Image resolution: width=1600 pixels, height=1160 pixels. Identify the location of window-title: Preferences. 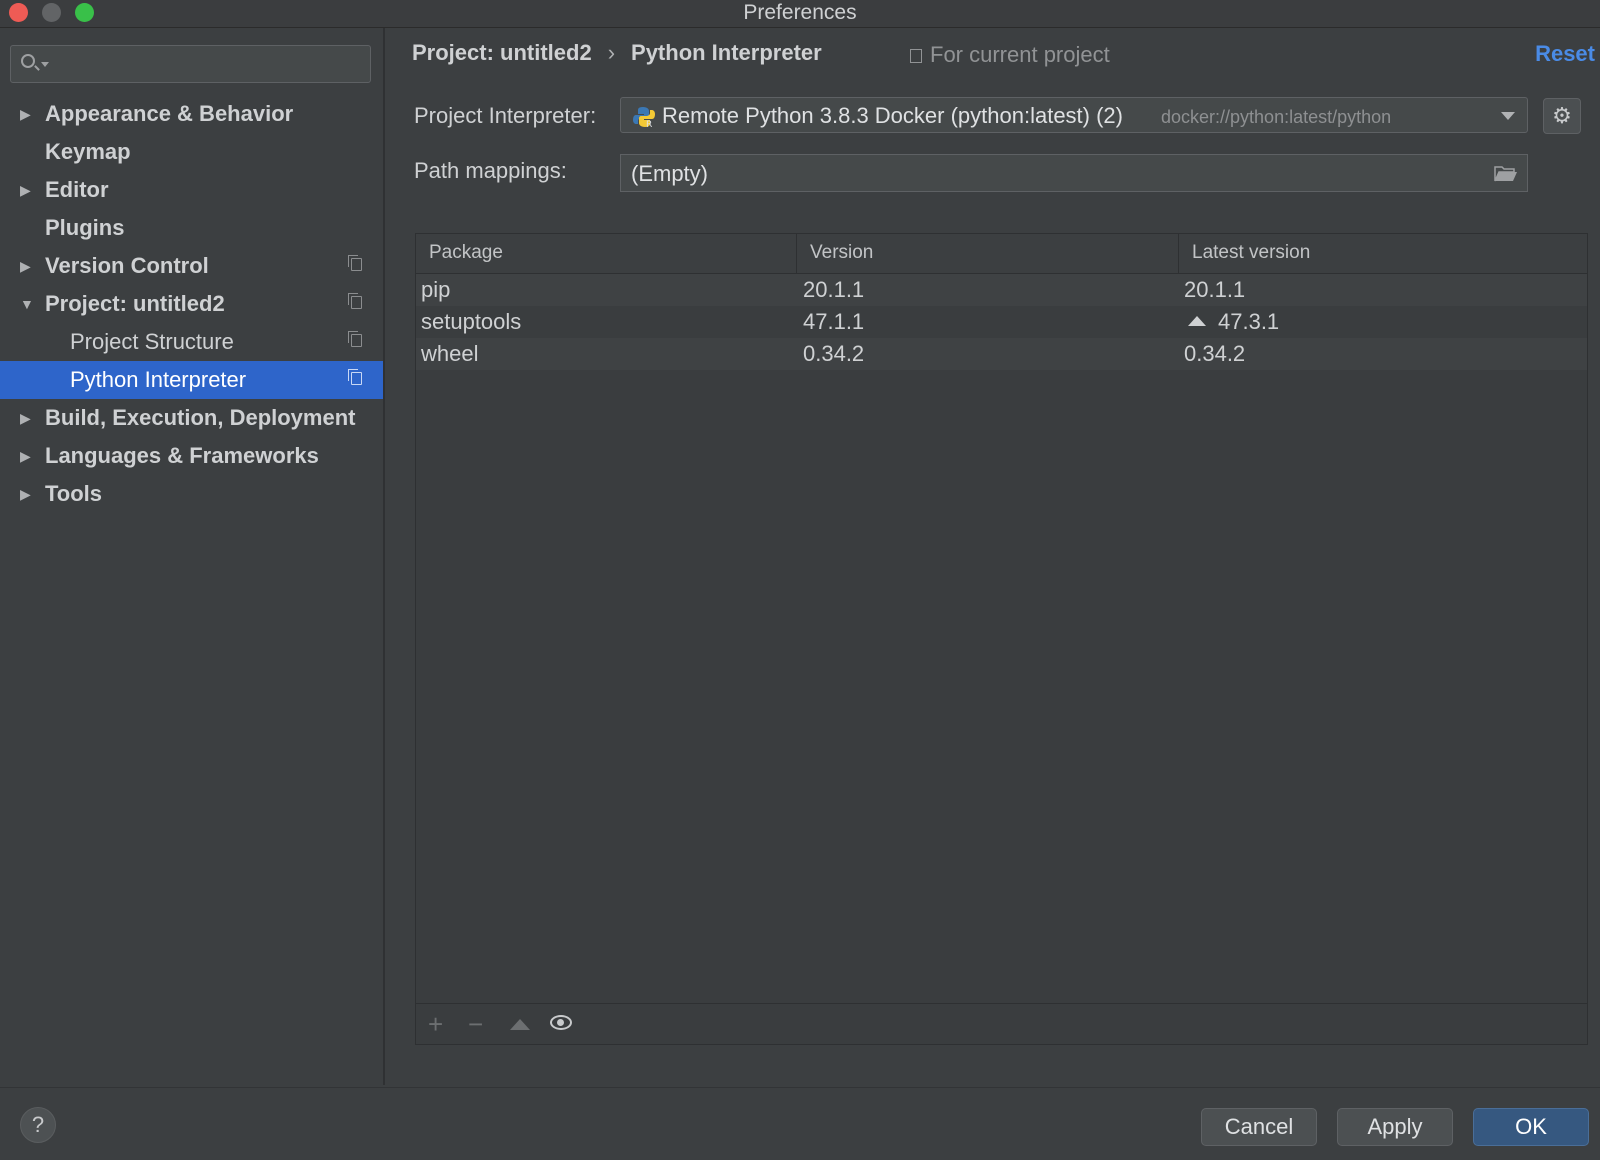
(800, 12).